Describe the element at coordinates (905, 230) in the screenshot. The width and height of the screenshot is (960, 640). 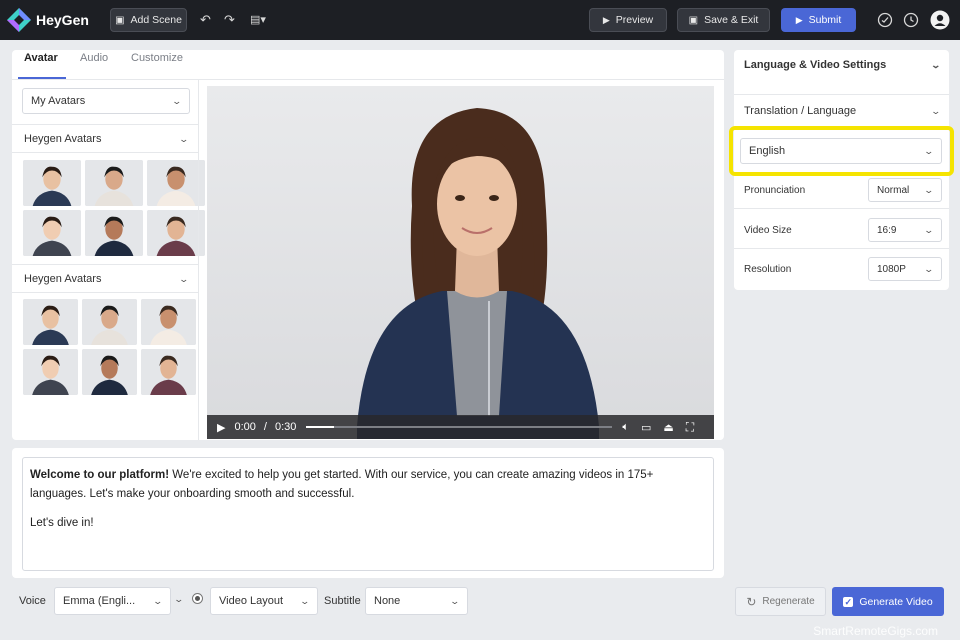
I see `video-size-select: 16:9 ⌄` at that location.